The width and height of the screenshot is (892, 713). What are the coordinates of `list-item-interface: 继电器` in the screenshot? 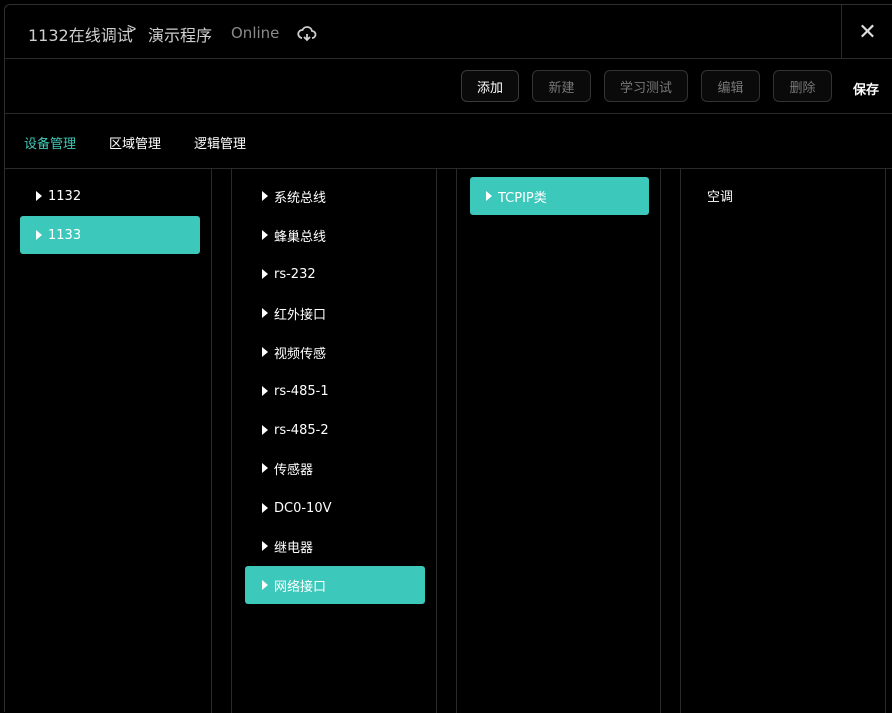 It's located at (335, 546).